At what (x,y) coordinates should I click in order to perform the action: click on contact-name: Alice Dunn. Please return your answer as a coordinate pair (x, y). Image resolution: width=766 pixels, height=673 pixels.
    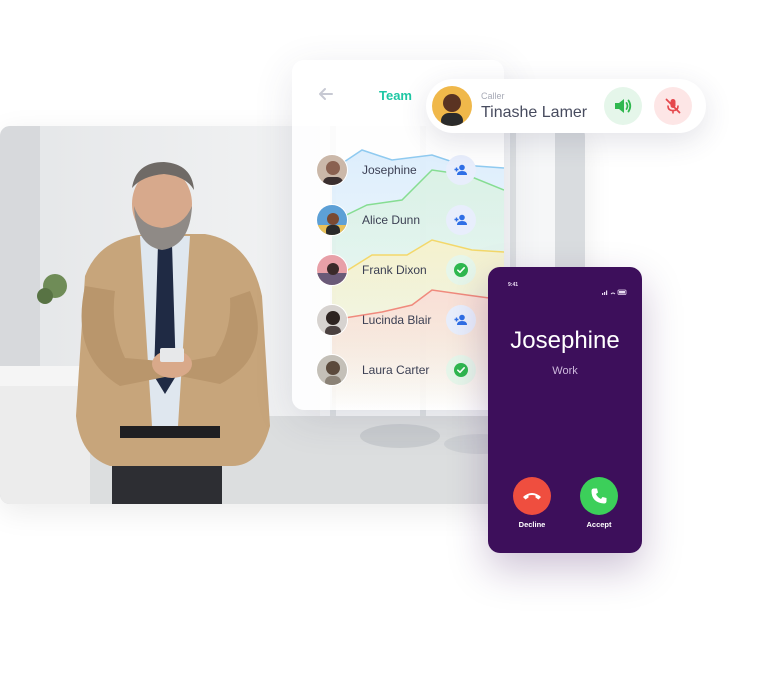
    Looking at the image, I should click on (391, 220).